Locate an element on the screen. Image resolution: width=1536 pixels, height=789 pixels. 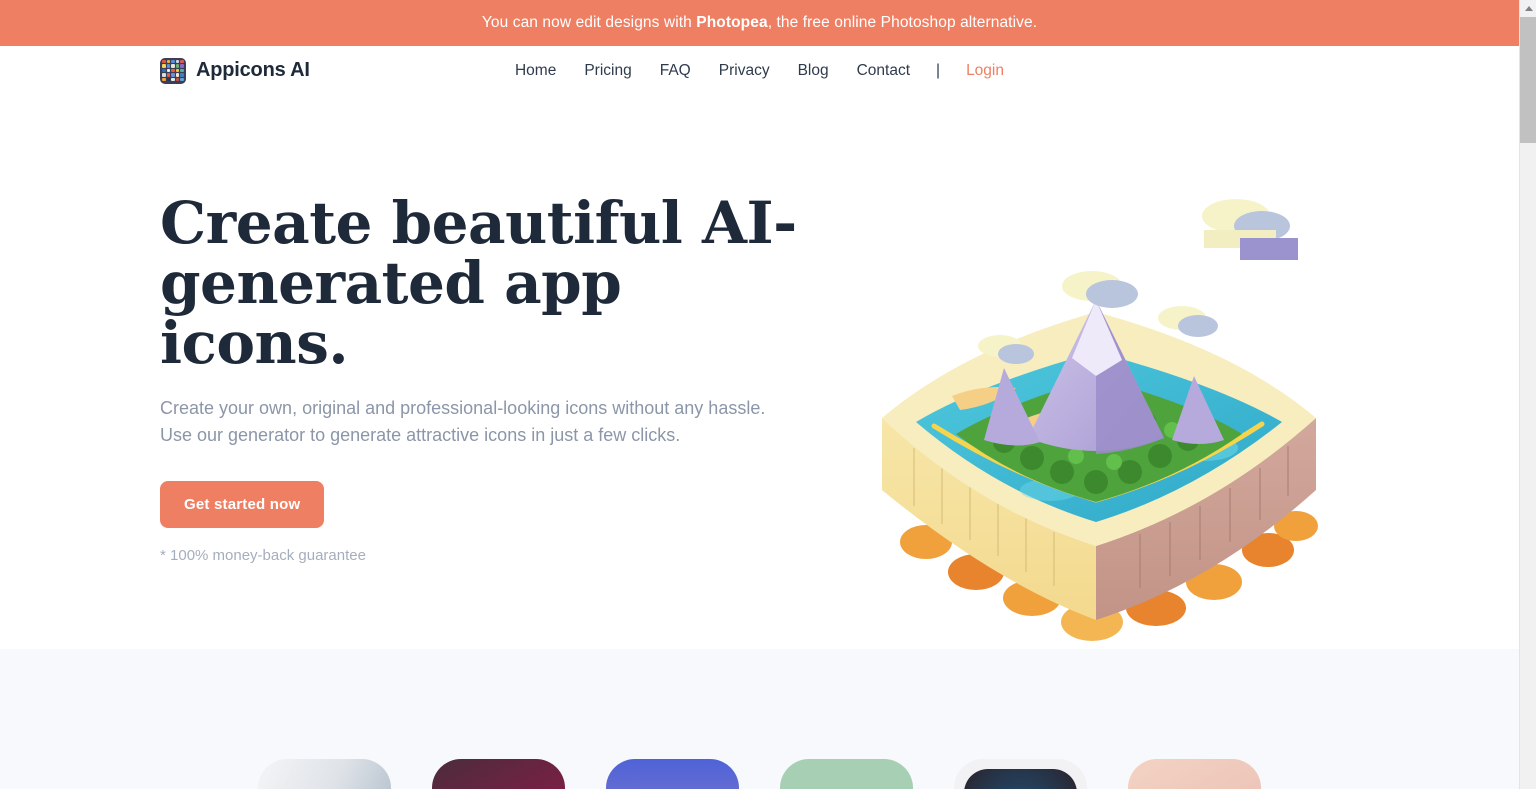
app-icon-blue-purple-gradient is located at coordinates (672, 774).